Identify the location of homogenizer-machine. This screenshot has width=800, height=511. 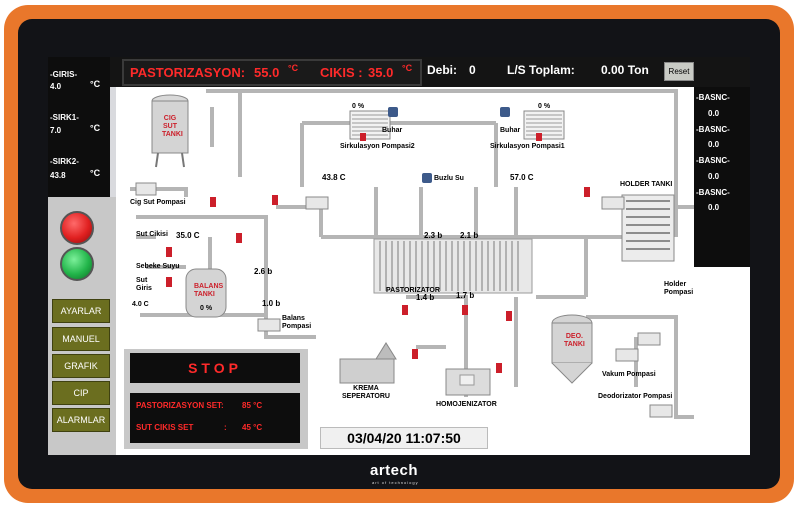
(468, 382).